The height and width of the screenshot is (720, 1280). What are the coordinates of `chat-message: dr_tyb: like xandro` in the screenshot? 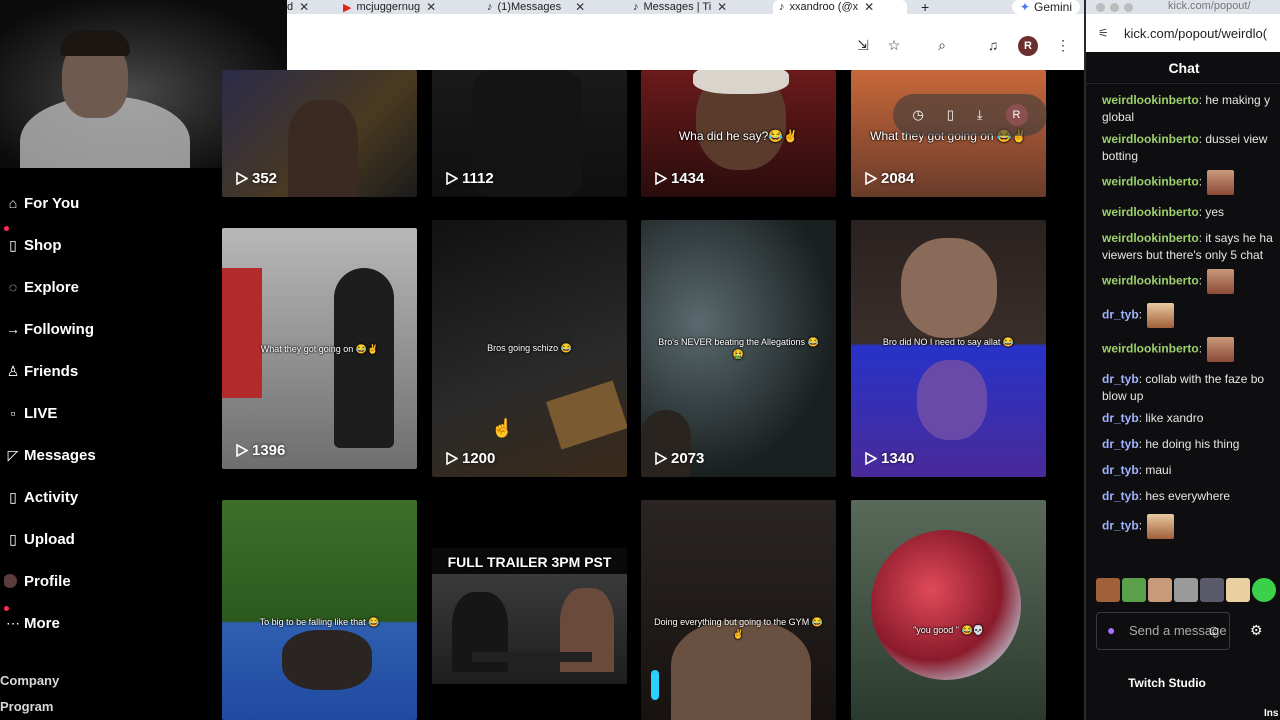 It's located at (1153, 418).